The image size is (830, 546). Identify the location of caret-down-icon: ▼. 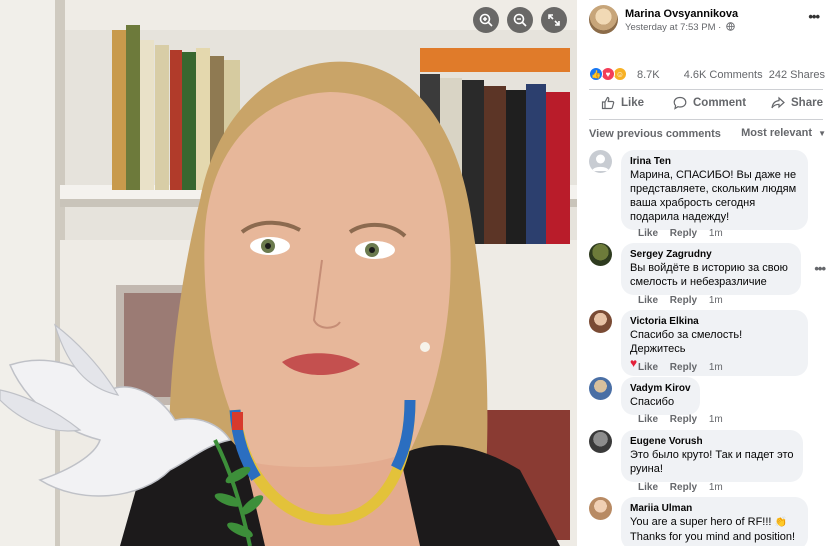
(822, 133).